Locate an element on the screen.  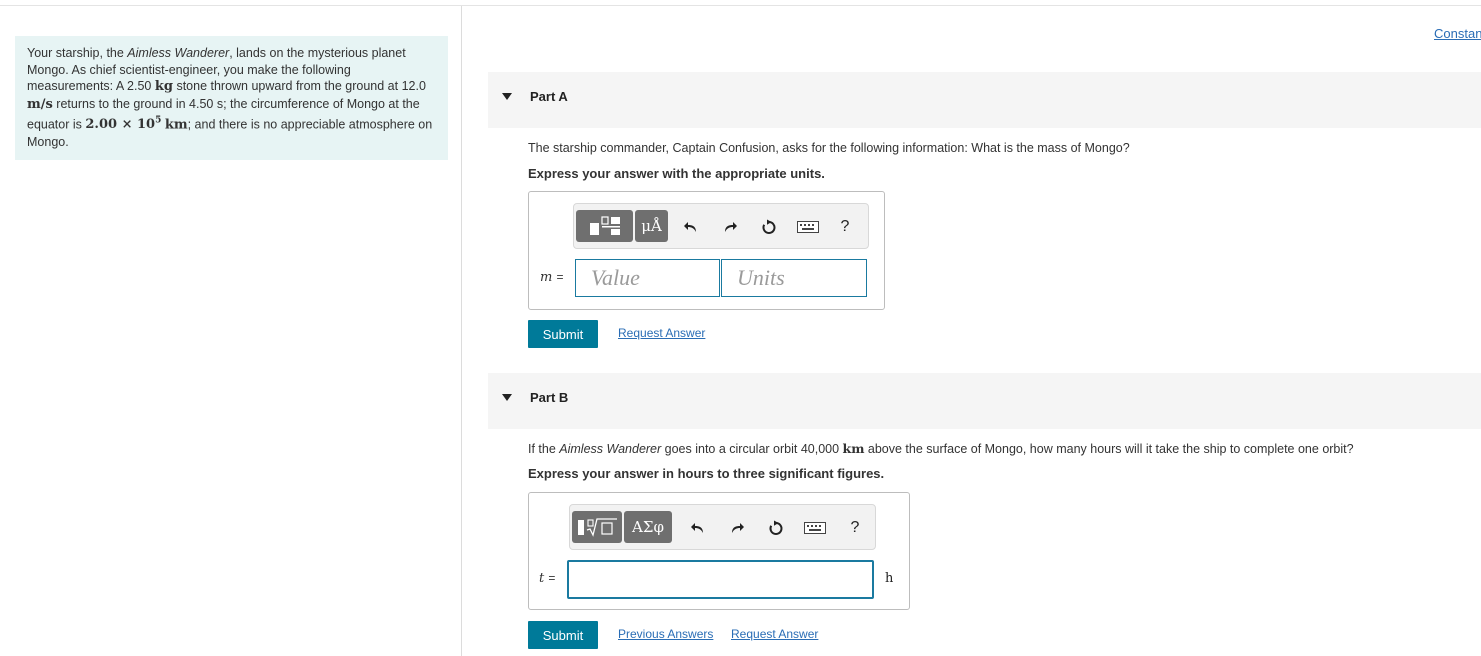
part-a-toolbar: μÅ ? is located at coordinates (721, 226).